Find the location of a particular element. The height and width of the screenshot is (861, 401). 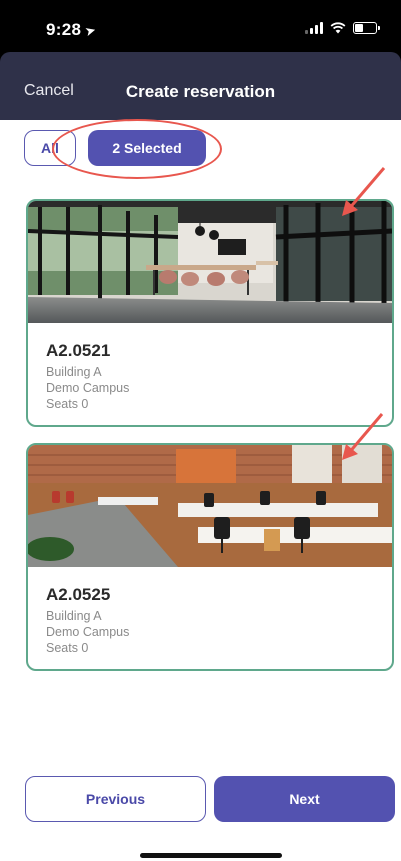

battery-icon is located at coordinates (366, 28).